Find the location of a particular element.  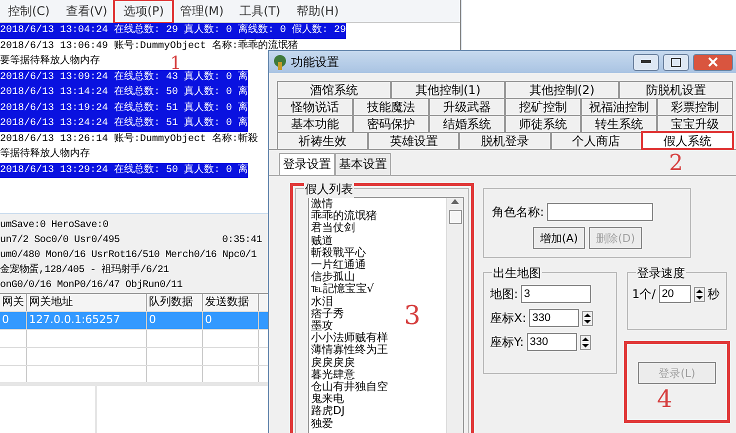

list-item: 薄情寡性终为王 is located at coordinates (349, 350).